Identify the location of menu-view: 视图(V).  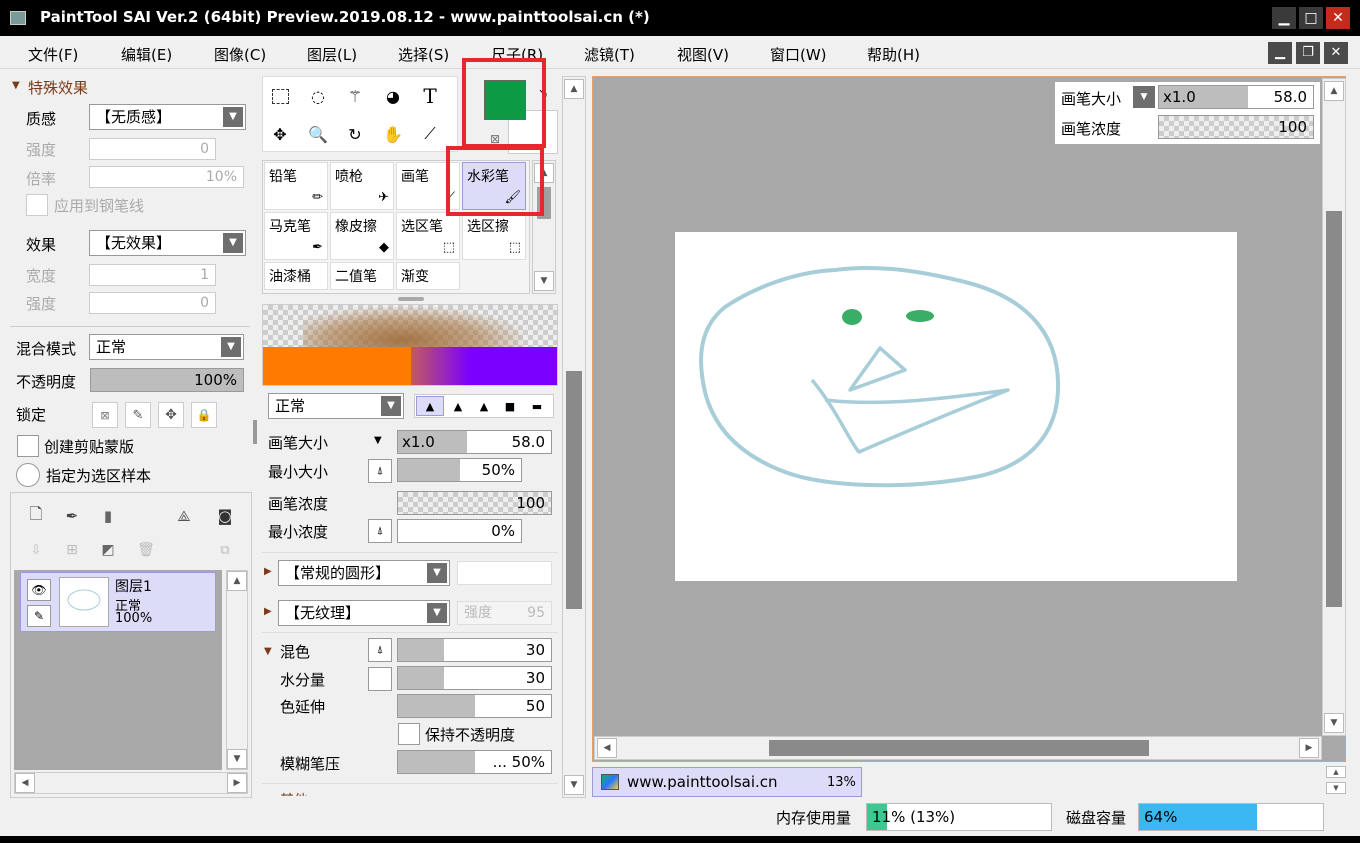
(703, 54).